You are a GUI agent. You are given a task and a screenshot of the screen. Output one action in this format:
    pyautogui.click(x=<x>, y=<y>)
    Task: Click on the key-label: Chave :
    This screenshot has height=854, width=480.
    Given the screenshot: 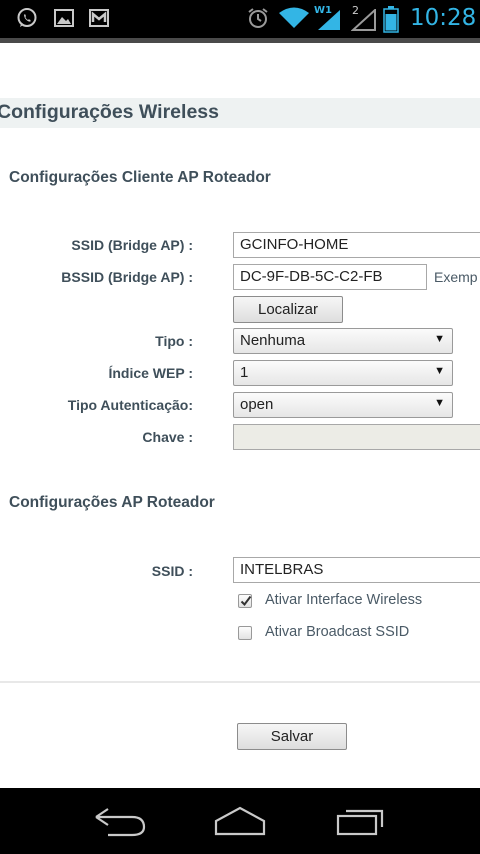 What is the action you would take?
    pyautogui.click(x=167, y=437)
    